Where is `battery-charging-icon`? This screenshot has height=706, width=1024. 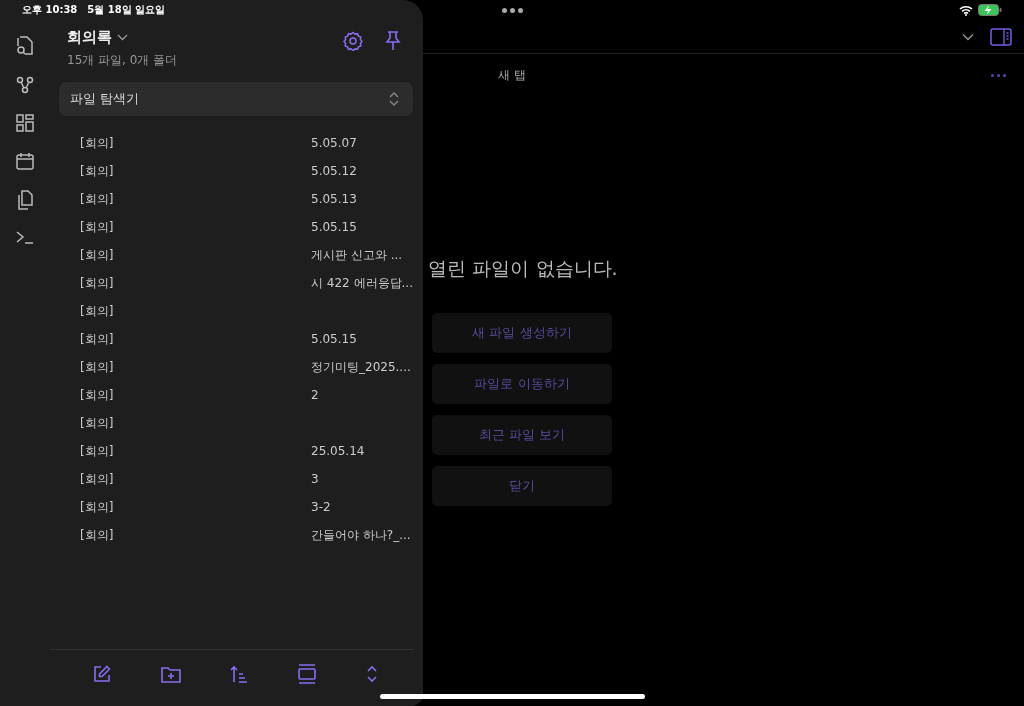 battery-charging-icon is located at coordinates (990, 10).